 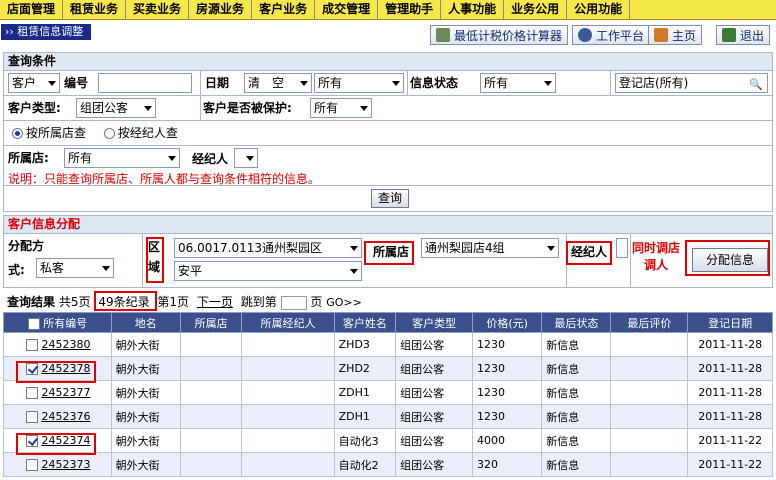 What do you see at coordinates (66, 392) in the screenshot?
I see `row-id-link: 2452377` at bounding box center [66, 392].